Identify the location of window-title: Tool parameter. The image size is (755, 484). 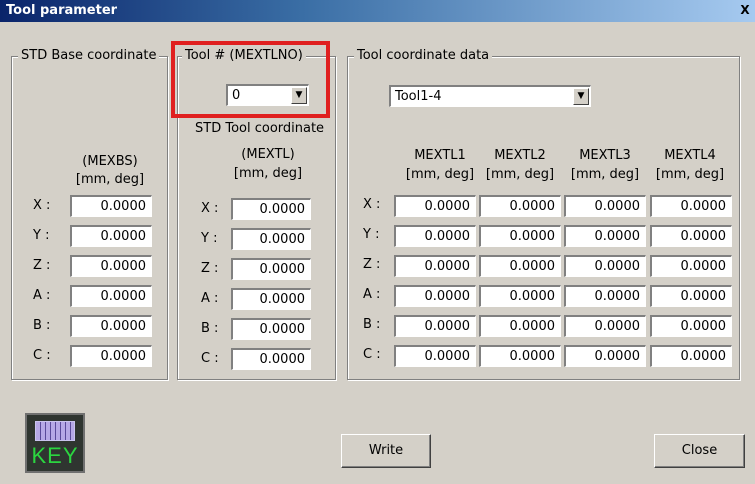
(62, 10).